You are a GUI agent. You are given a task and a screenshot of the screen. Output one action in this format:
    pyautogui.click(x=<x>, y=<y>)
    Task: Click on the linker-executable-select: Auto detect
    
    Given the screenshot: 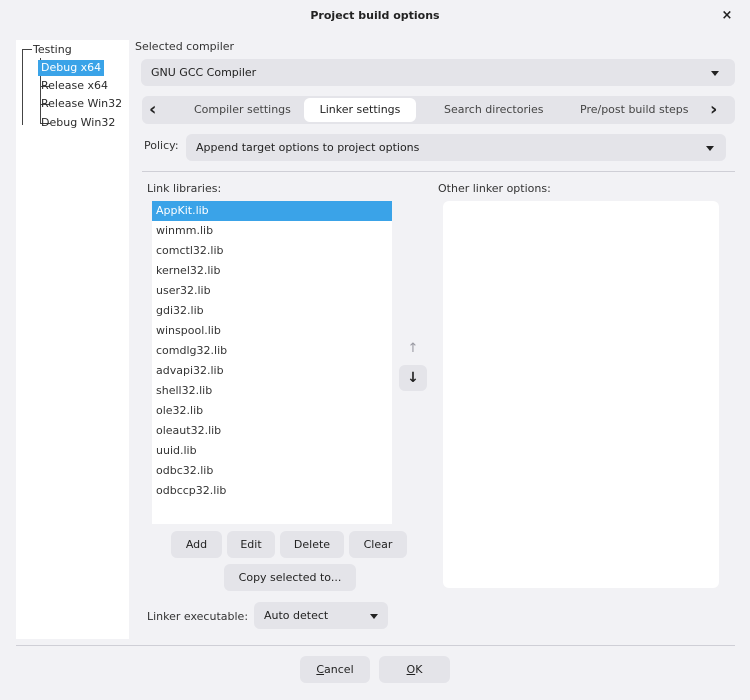 What is the action you would take?
    pyautogui.click(x=321, y=615)
    